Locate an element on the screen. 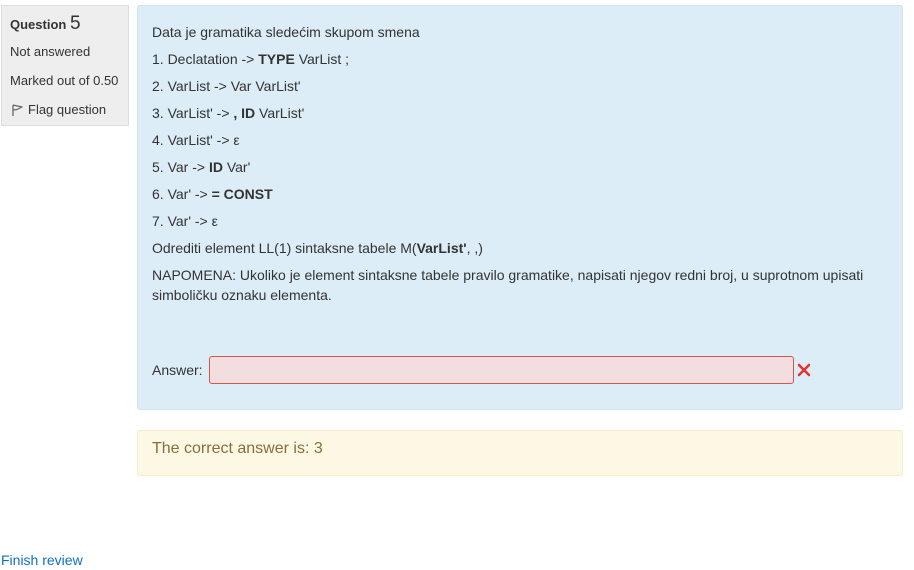 This screenshot has height=570, width=914. question-state: Not answered is located at coordinates (50, 51).